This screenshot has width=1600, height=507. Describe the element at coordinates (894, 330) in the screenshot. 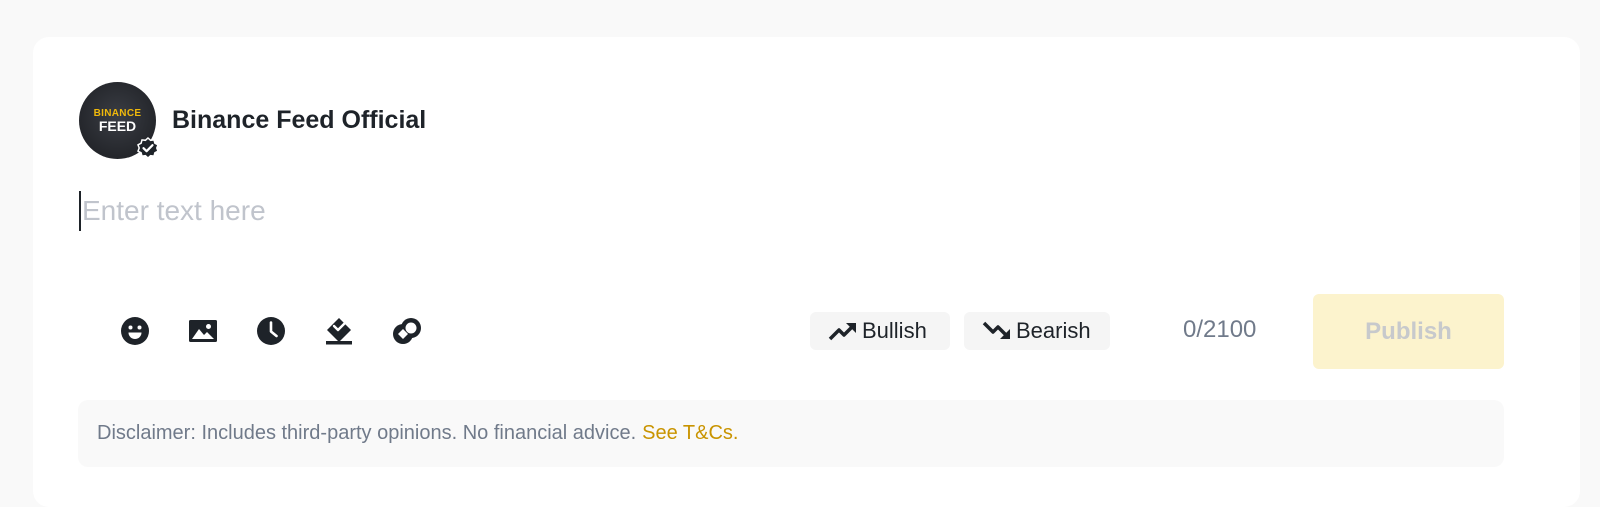

I see `bullish-label: Bullish` at that location.